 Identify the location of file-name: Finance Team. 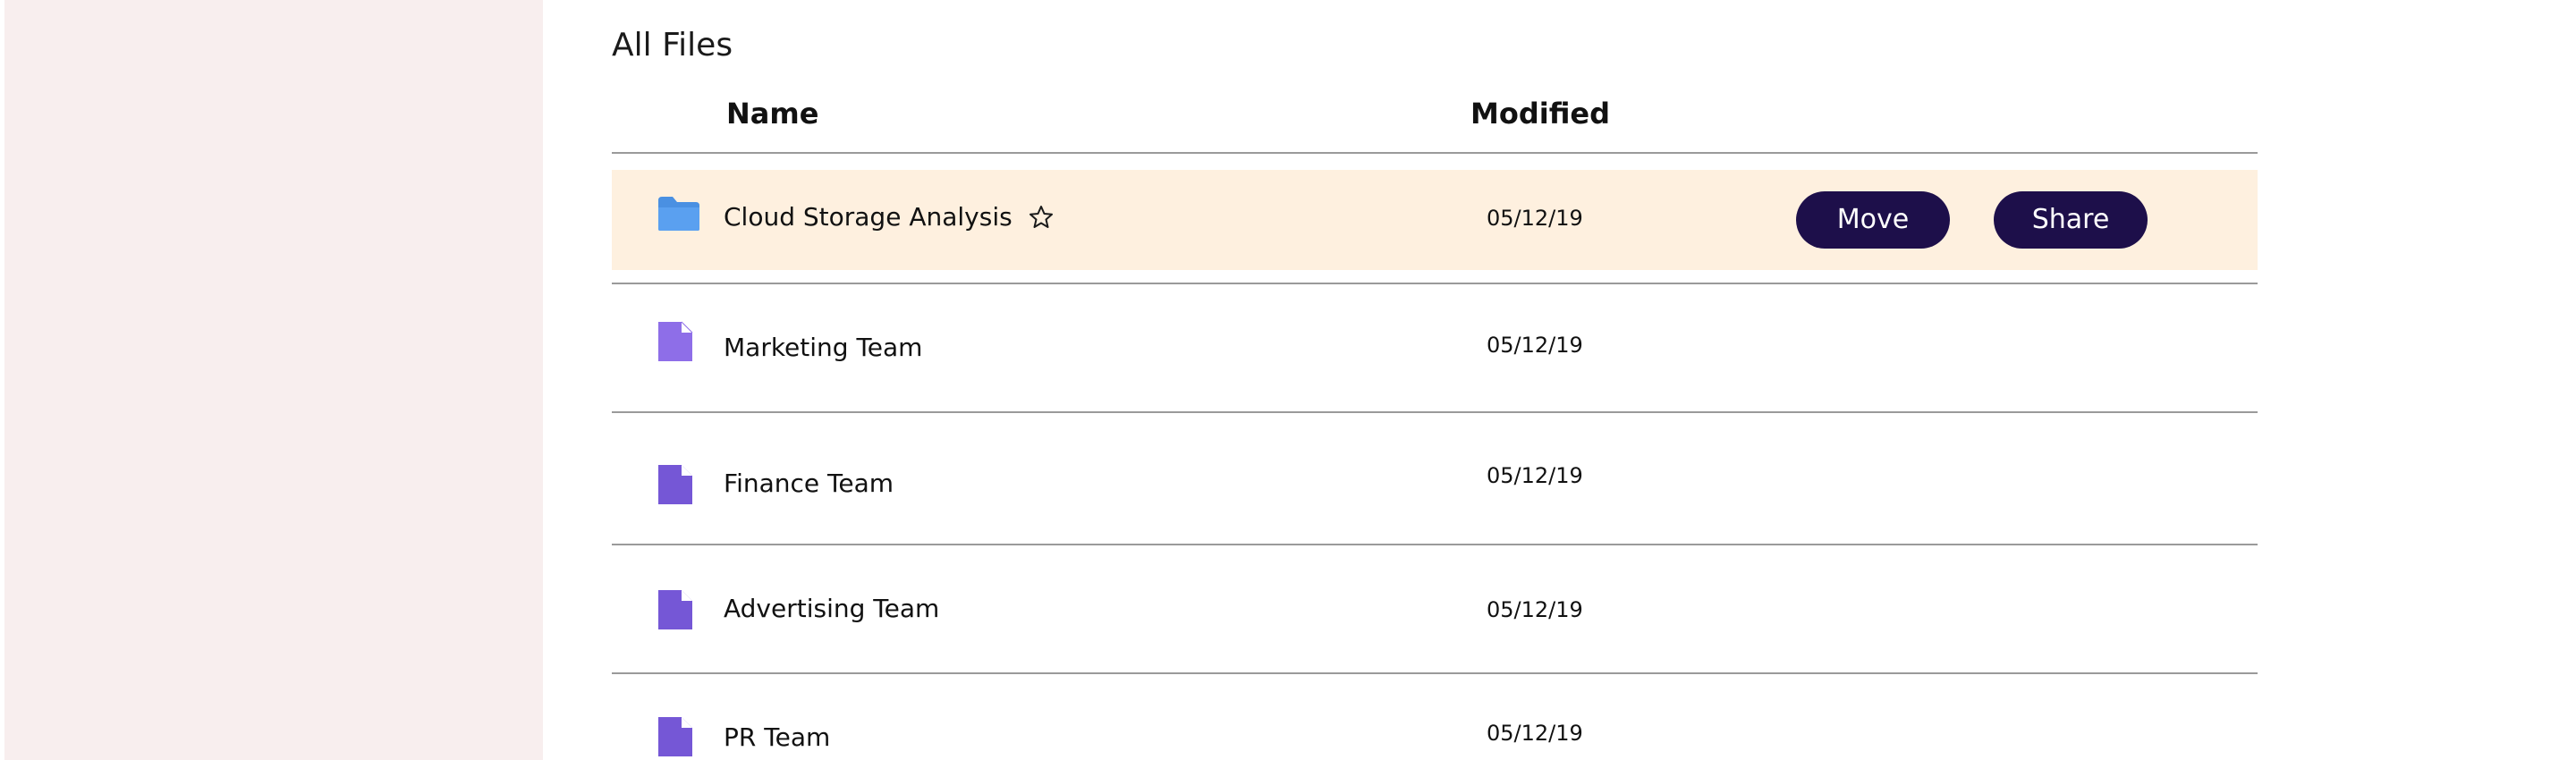
(809, 484).